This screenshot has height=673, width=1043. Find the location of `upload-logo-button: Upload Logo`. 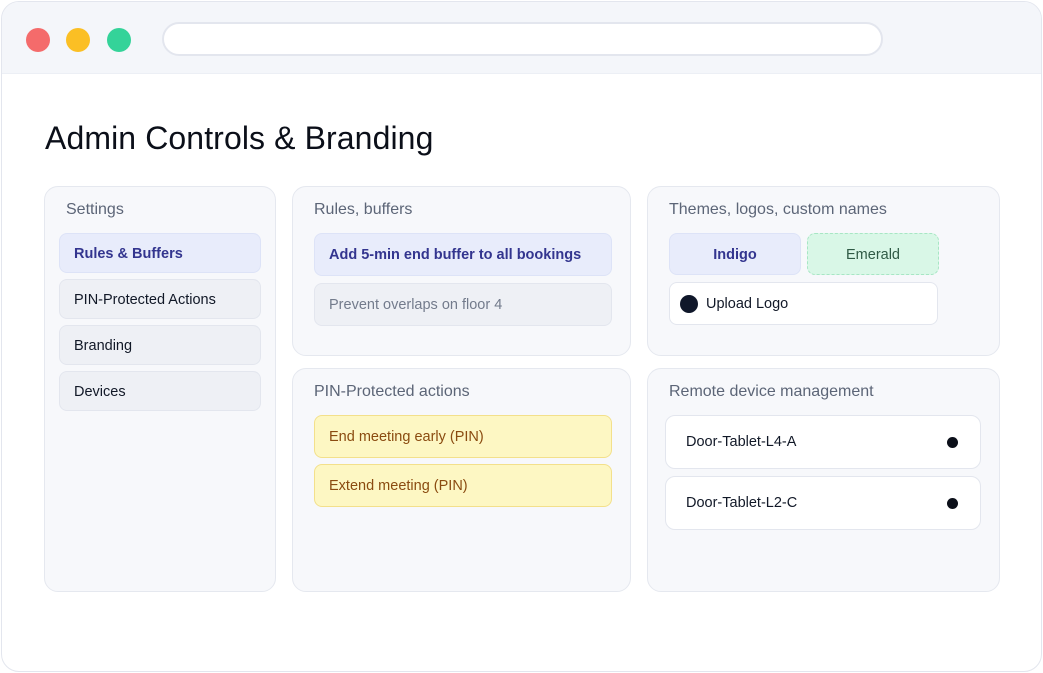

upload-logo-button: Upload Logo is located at coordinates (803, 303).